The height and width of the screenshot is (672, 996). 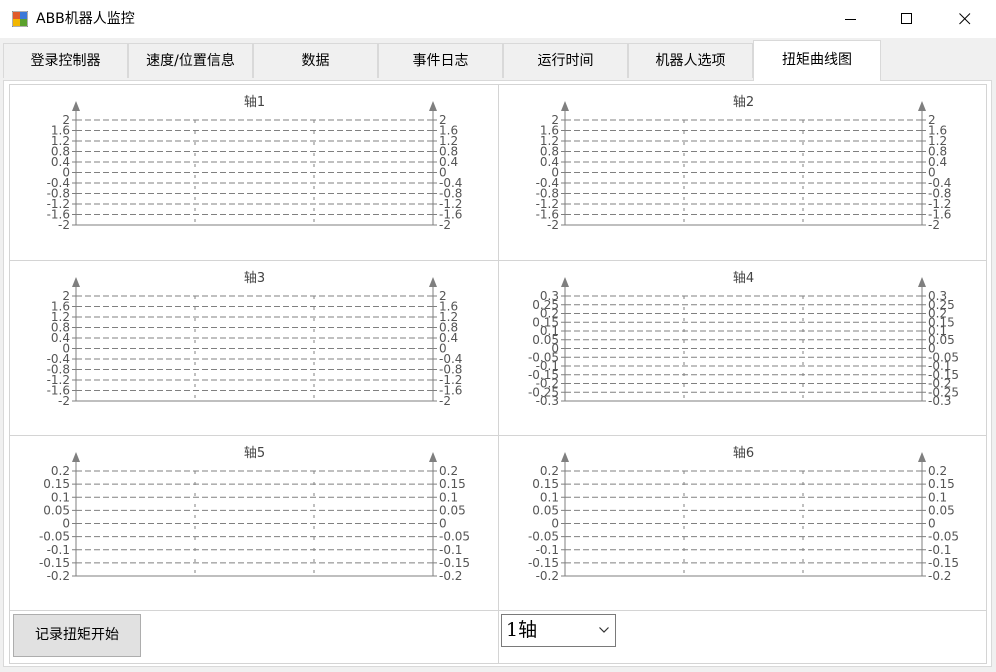 I want to click on app-icon, so click(x=20, y=19).